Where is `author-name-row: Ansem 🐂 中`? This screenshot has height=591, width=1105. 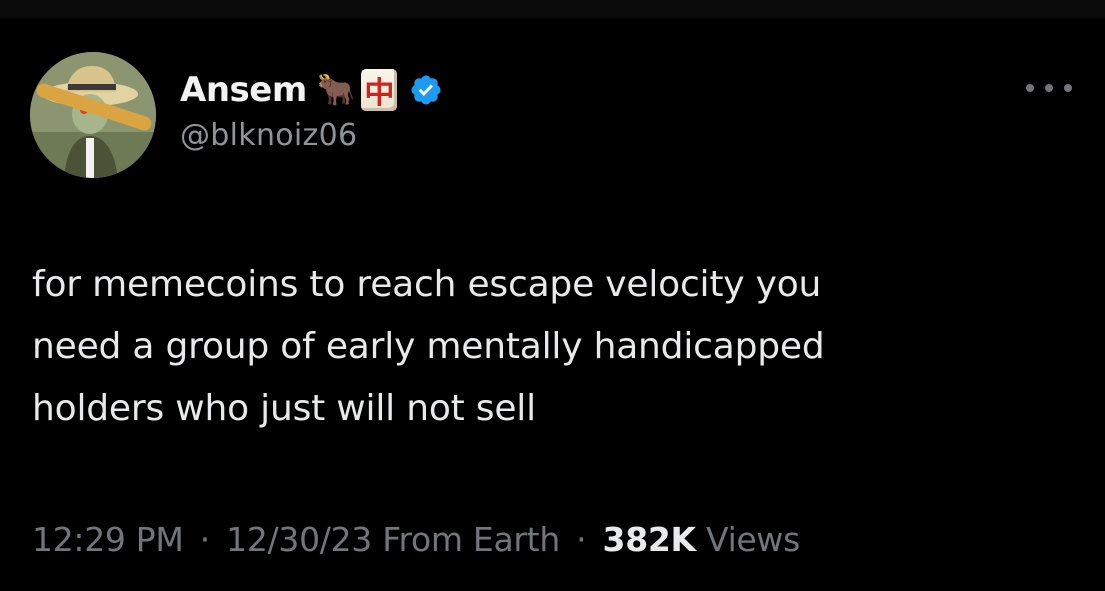
author-name-row: Ansem 🐂 中 is located at coordinates (311, 90).